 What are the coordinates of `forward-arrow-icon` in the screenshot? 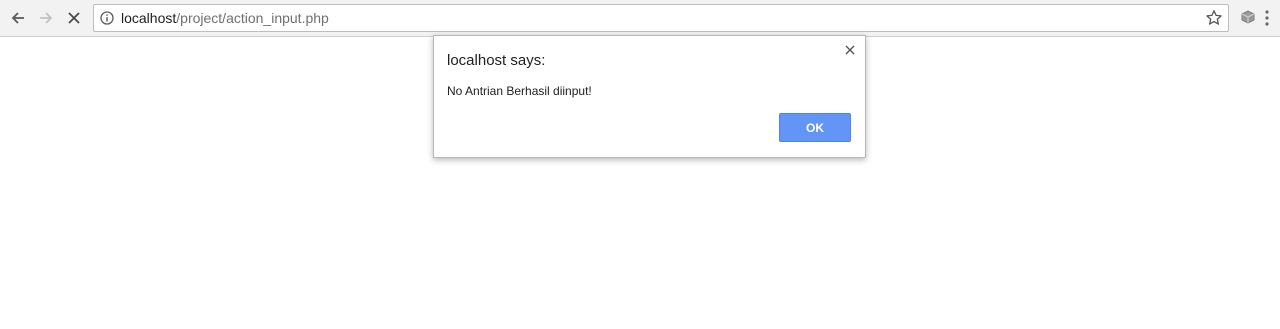 It's located at (46, 18).